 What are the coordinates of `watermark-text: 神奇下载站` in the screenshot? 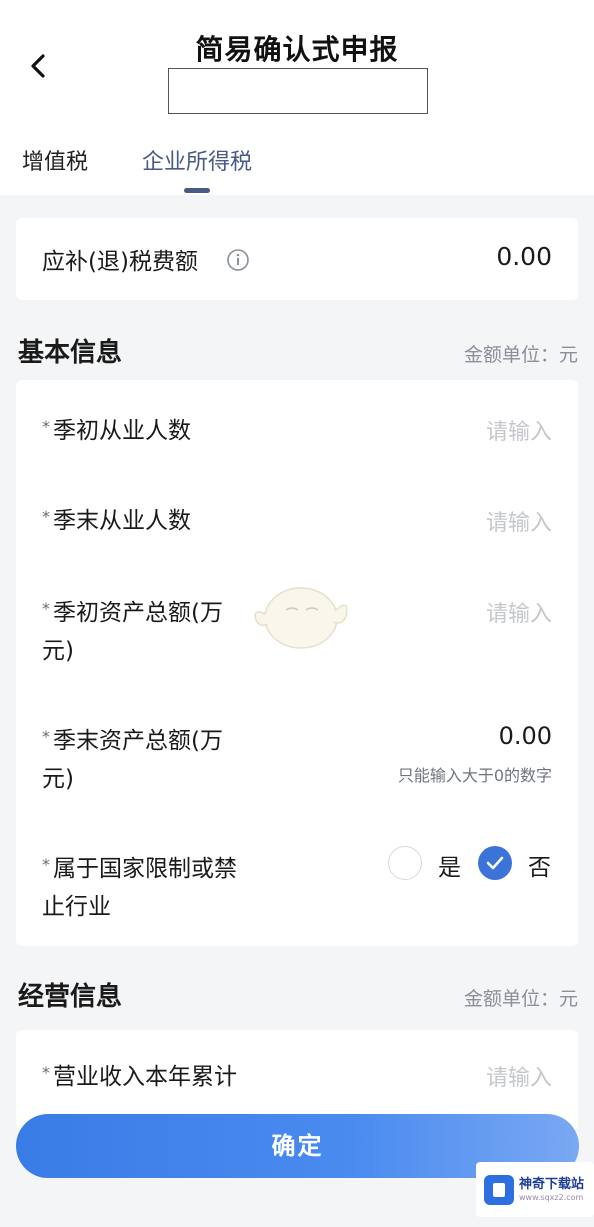 It's located at (552, 1184).